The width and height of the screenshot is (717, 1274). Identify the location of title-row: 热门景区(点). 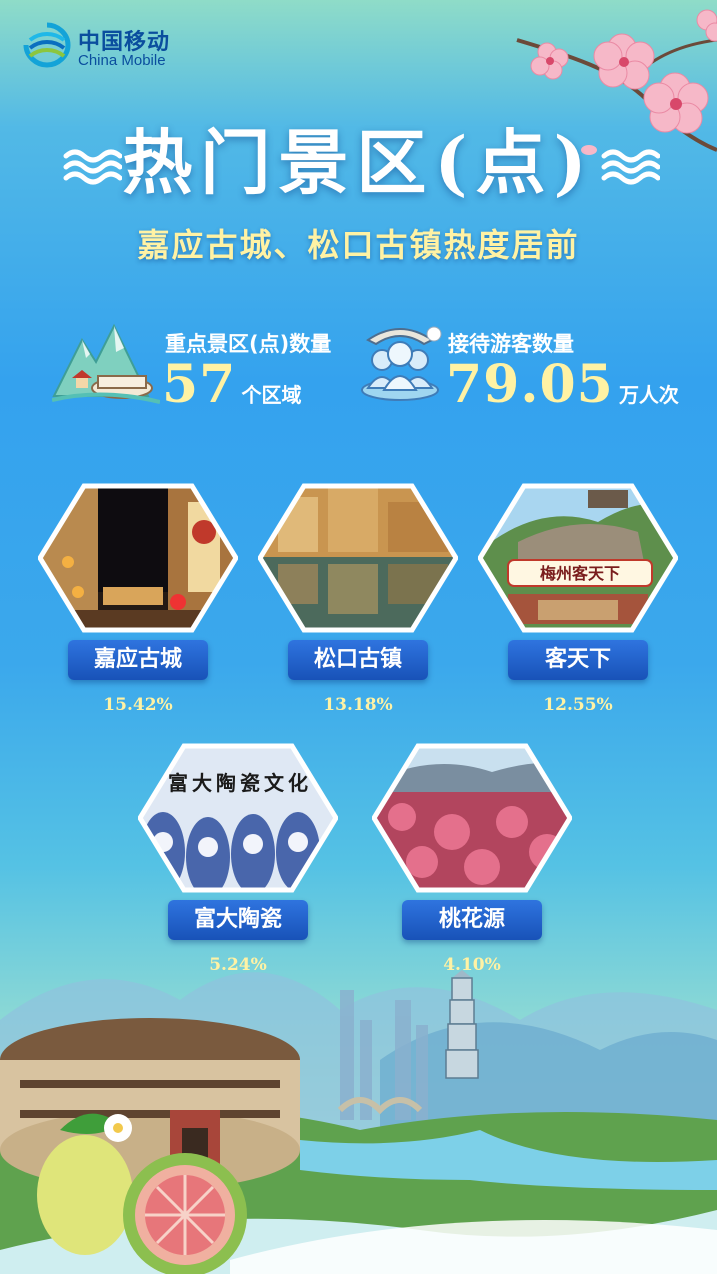
(358, 163).